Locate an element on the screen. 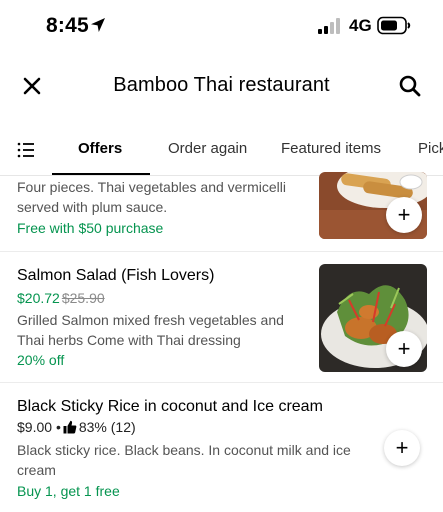 This screenshot has height=512, width=443. item-rating: 83% (12) is located at coordinates (107, 427).